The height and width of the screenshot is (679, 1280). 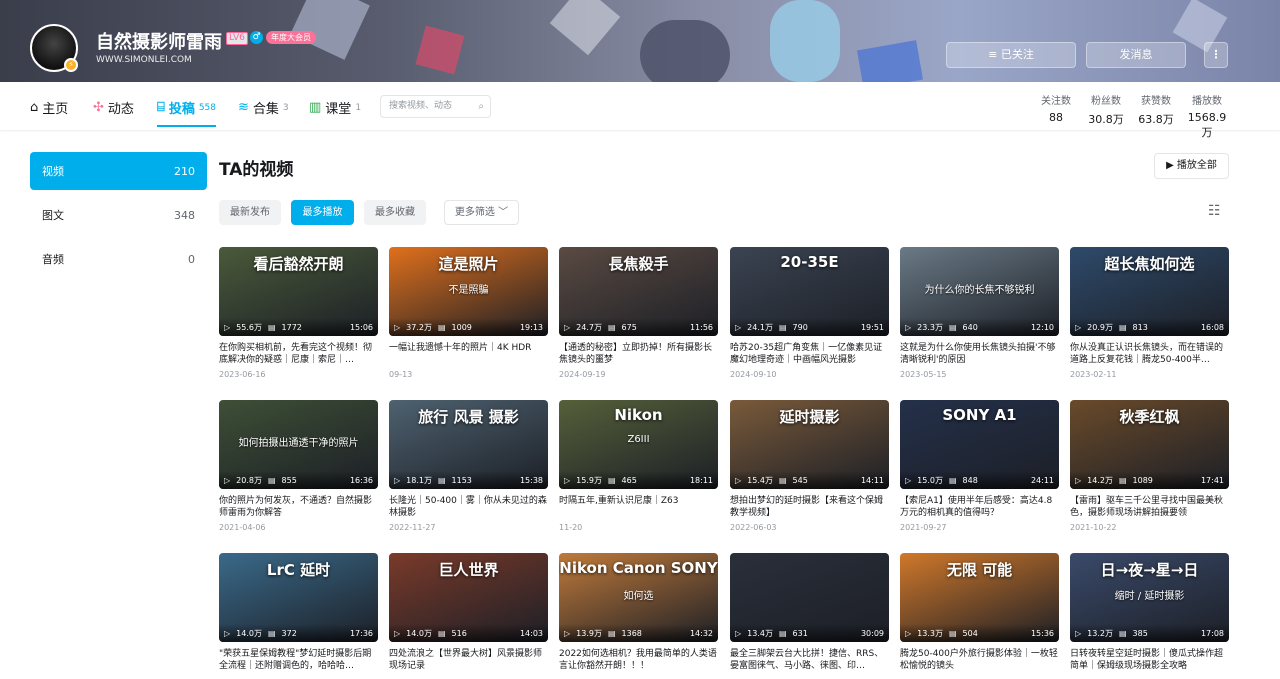 What do you see at coordinates (979, 660) in the screenshot?
I see `video-title: 腾龙50-400户外旅行摄影体验｜一枚轻松愉悦的镜头` at bounding box center [979, 660].